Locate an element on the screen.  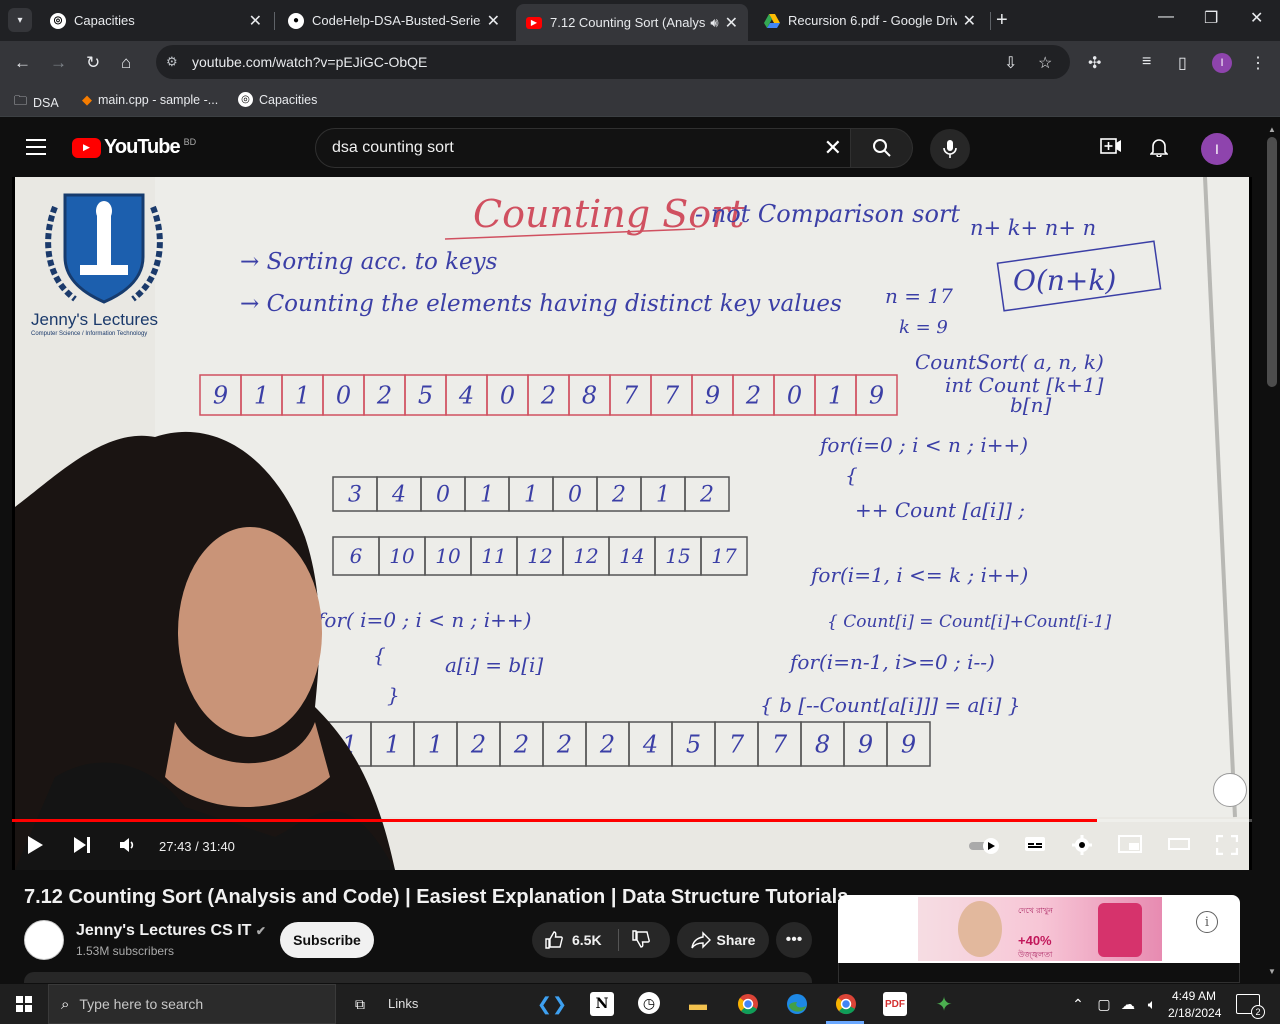
side-panel-icon: ▯ is located at coordinates (1182, 63).